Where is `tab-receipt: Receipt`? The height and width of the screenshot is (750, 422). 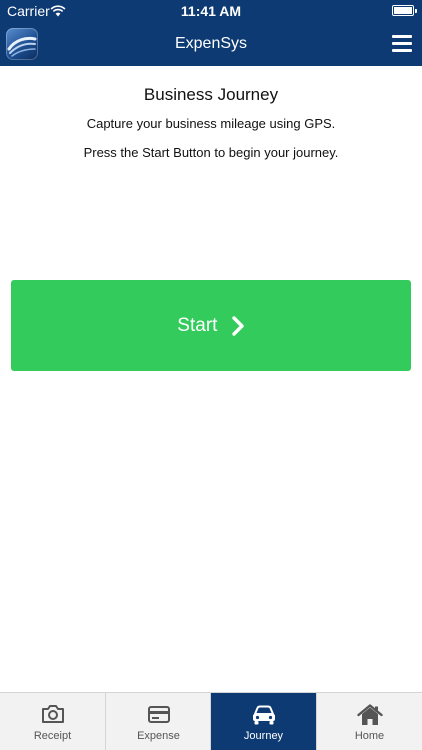
tab-receipt: Receipt is located at coordinates (52, 721).